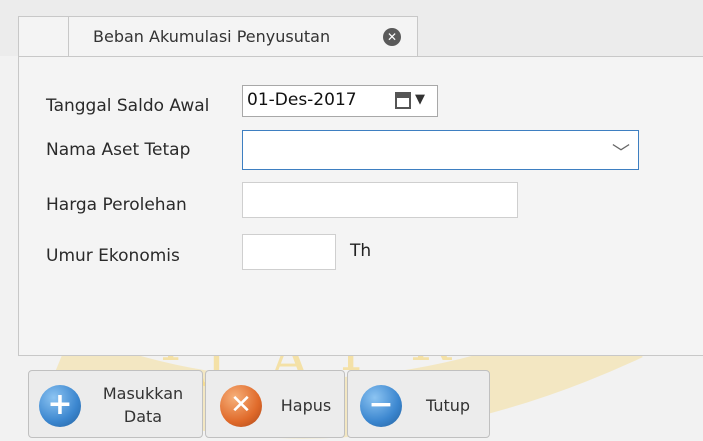 Image resolution: width=703 pixels, height=441 pixels. What do you see at coordinates (116, 205) in the screenshot?
I see `harga-perolehan-label: Harga Perolehan` at bounding box center [116, 205].